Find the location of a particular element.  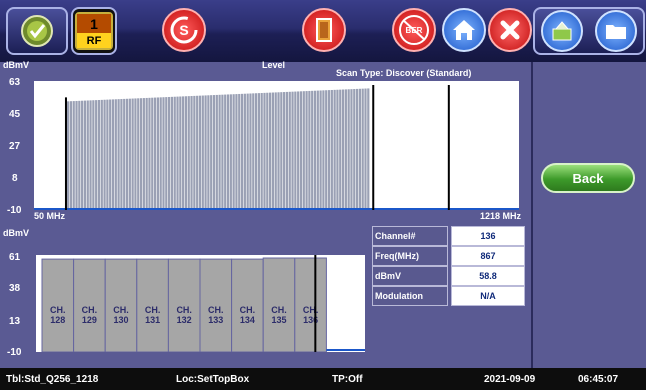

info-value: N/A is located at coordinates (488, 296).